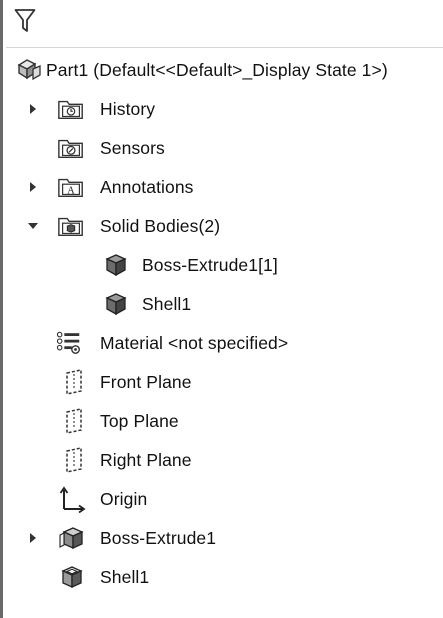 This screenshot has height=618, width=443. Describe the element at coordinates (223, 187) in the screenshot. I see `tree-item-annotations: A Annotations` at that location.